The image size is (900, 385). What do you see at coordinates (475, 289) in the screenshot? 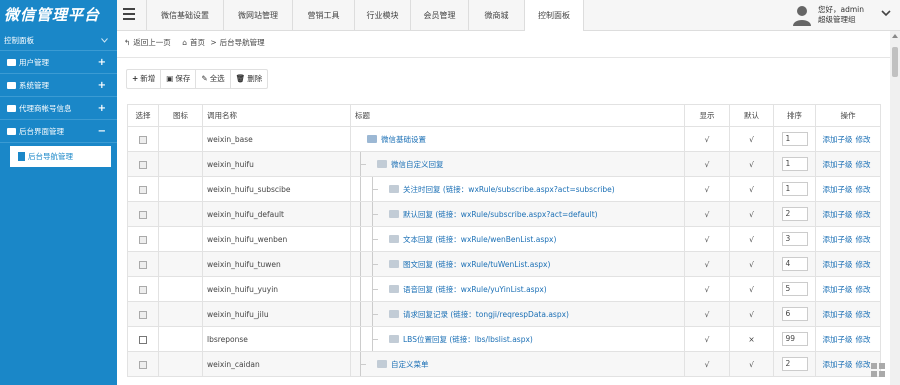
I see `row-title: 语音回复 (链接：wxRule/yuYinList.aspx)` at bounding box center [475, 289].